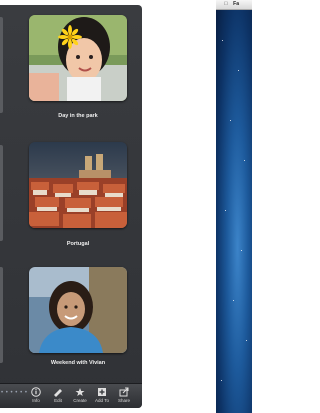 The image size is (320, 413). I want to click on info-button: Info, so click(36, 395).